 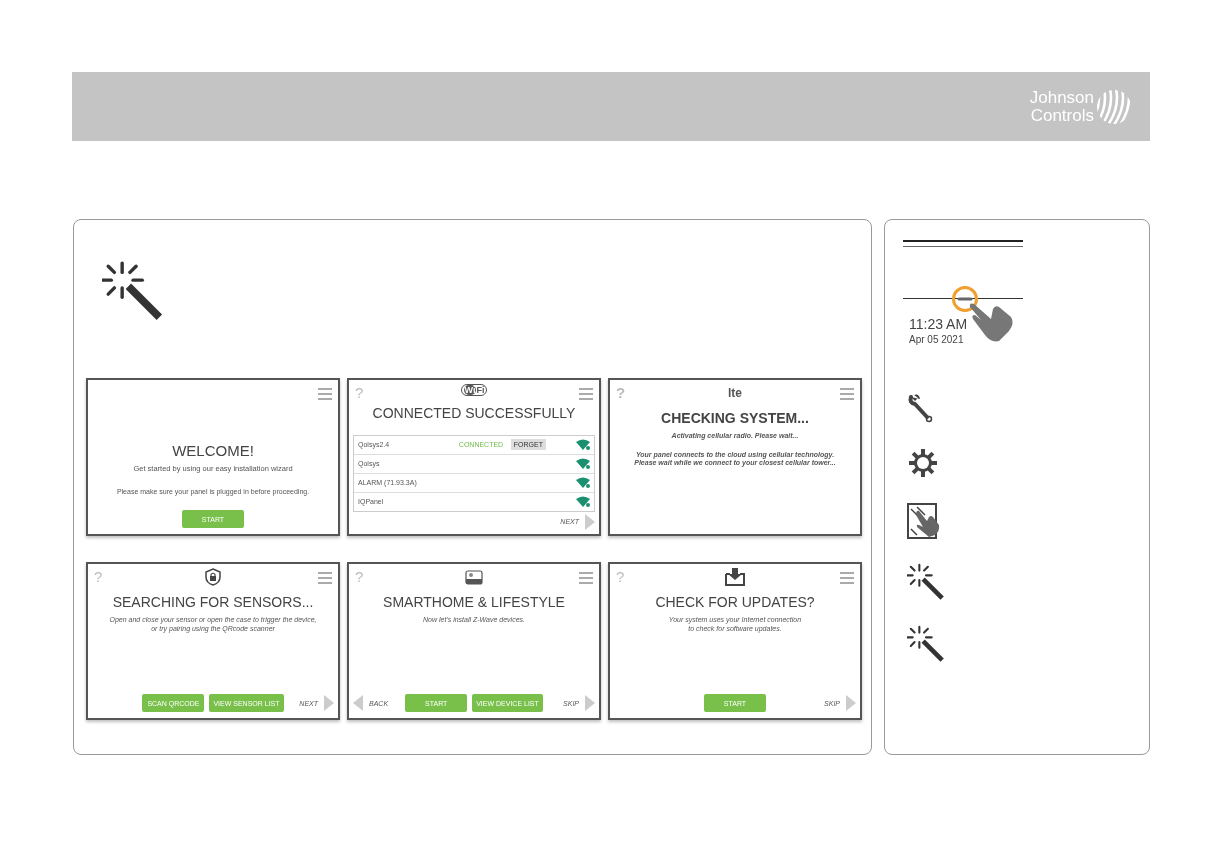 I want to click on settings-icon, so click(x=923, y=463).